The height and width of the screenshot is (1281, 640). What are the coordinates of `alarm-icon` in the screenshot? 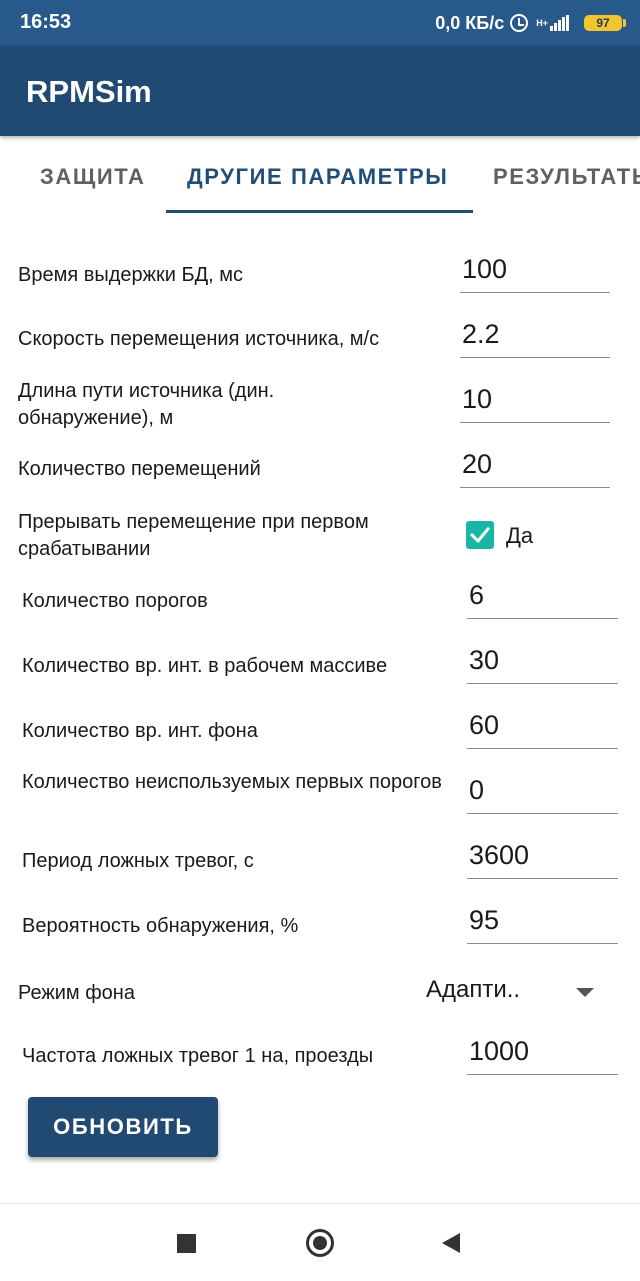 It's located at (519, 23).